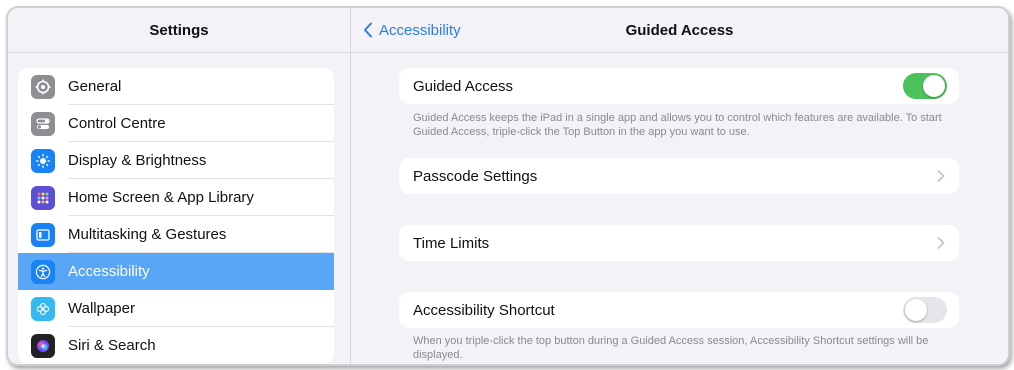 The image size is (1014, 370). Describe the element at coordinates (484, 310) in the screenshot. I see `accessibility-shortcut-label: Accessibility Shortcut` at that location.